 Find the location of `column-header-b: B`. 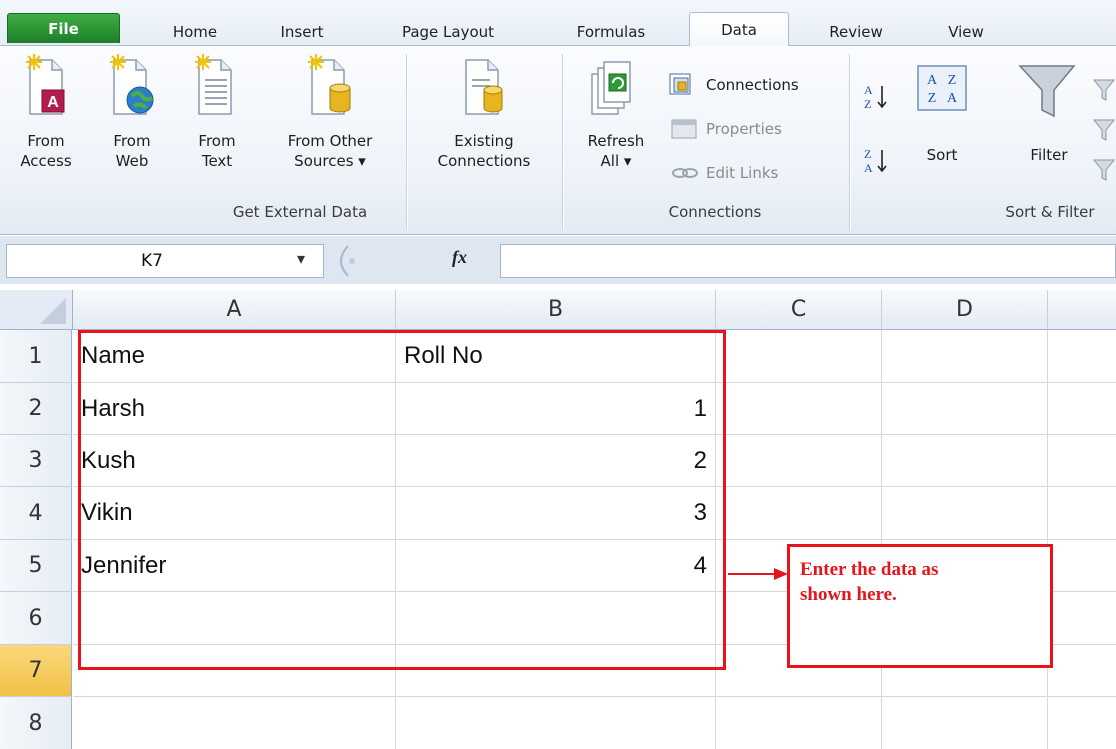

column-header-b: B is located at coordinates (556, 310).